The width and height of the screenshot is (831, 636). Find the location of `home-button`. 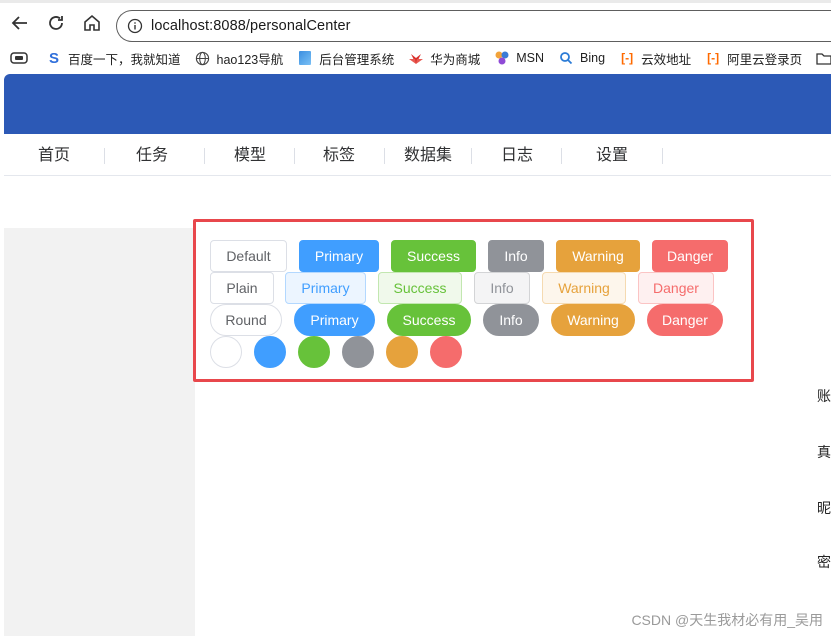

home-button is located at coordinates (92, 23).